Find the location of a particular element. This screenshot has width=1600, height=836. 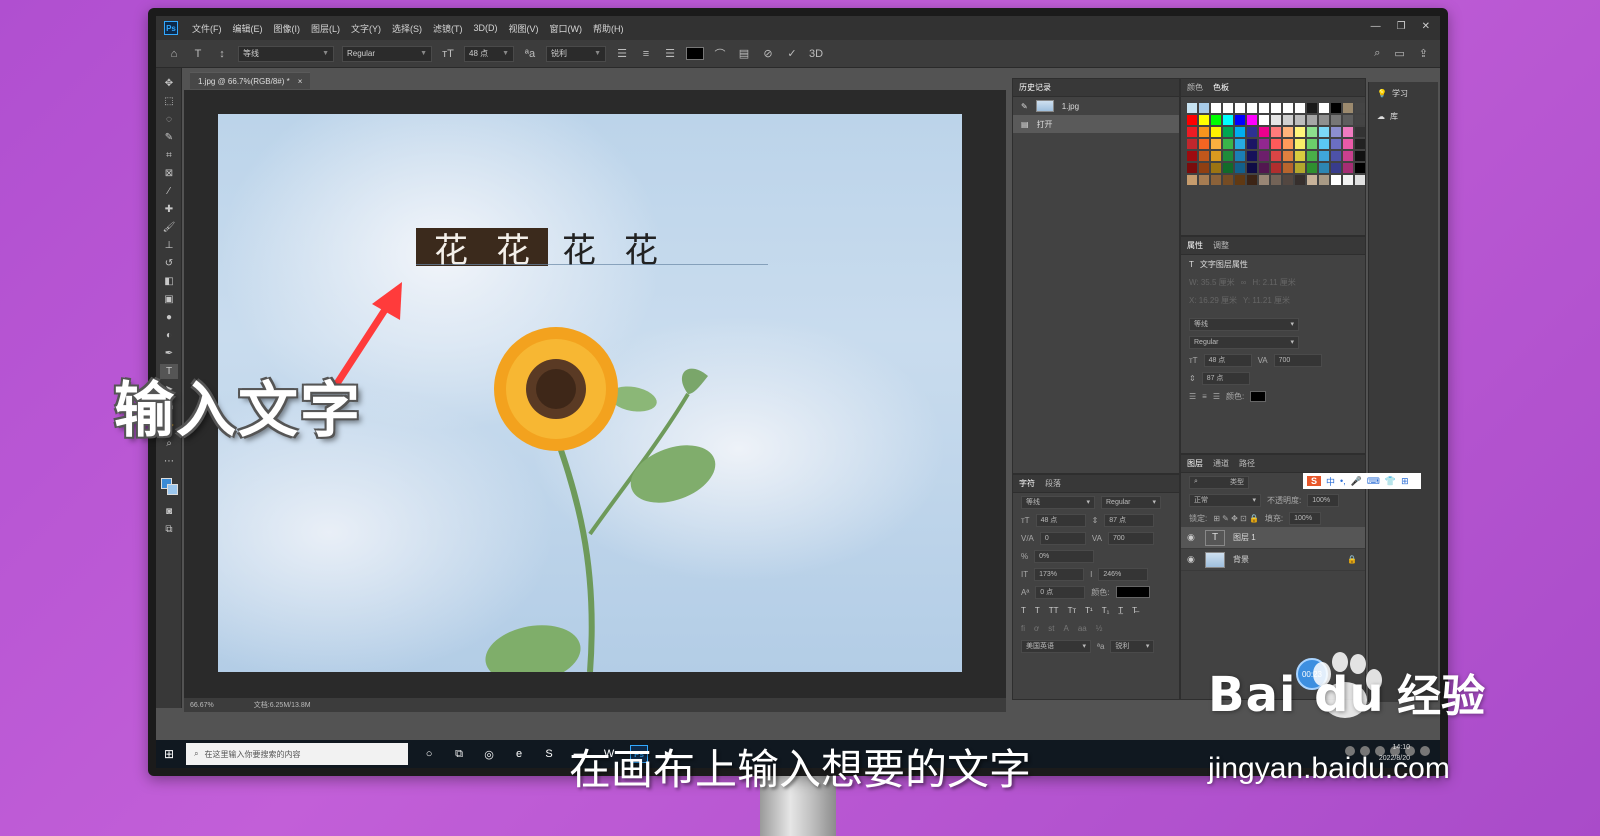

home-icon: ⌂ is located at coordinates (174, 54).